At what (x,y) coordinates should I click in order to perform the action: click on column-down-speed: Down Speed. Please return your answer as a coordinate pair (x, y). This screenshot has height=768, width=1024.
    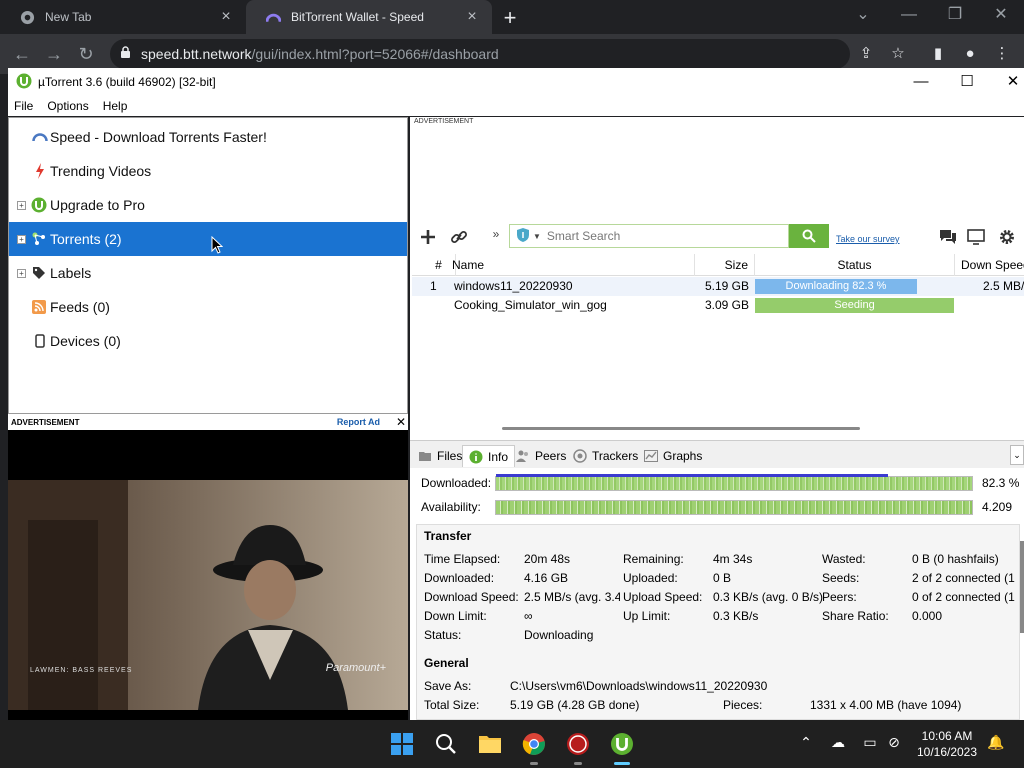
    Looking at the image, I should click on (989, 265).